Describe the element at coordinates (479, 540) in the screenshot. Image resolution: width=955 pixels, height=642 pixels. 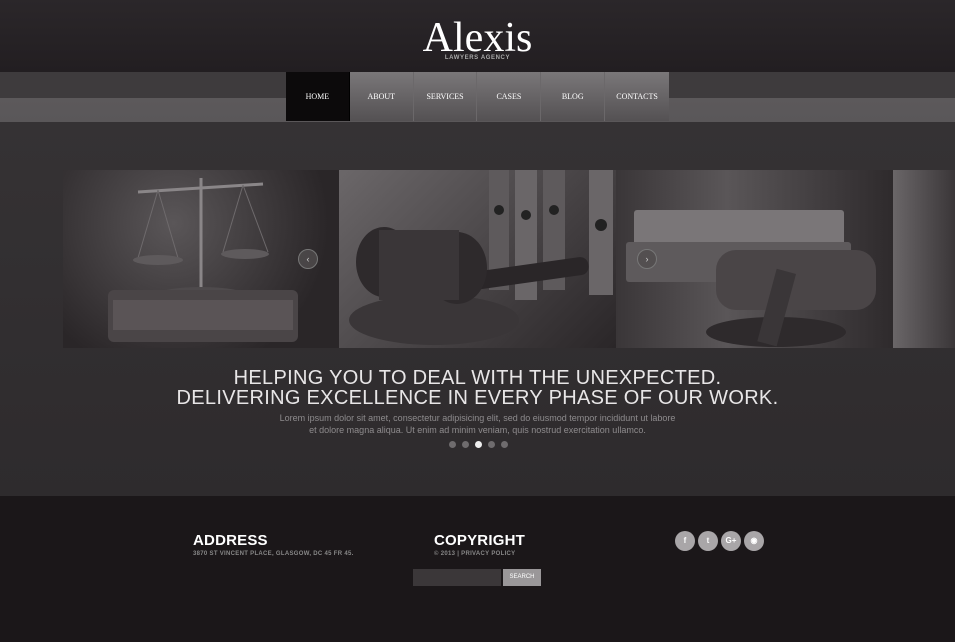
I see `copyright-title: COPYRIGHT` at that location.